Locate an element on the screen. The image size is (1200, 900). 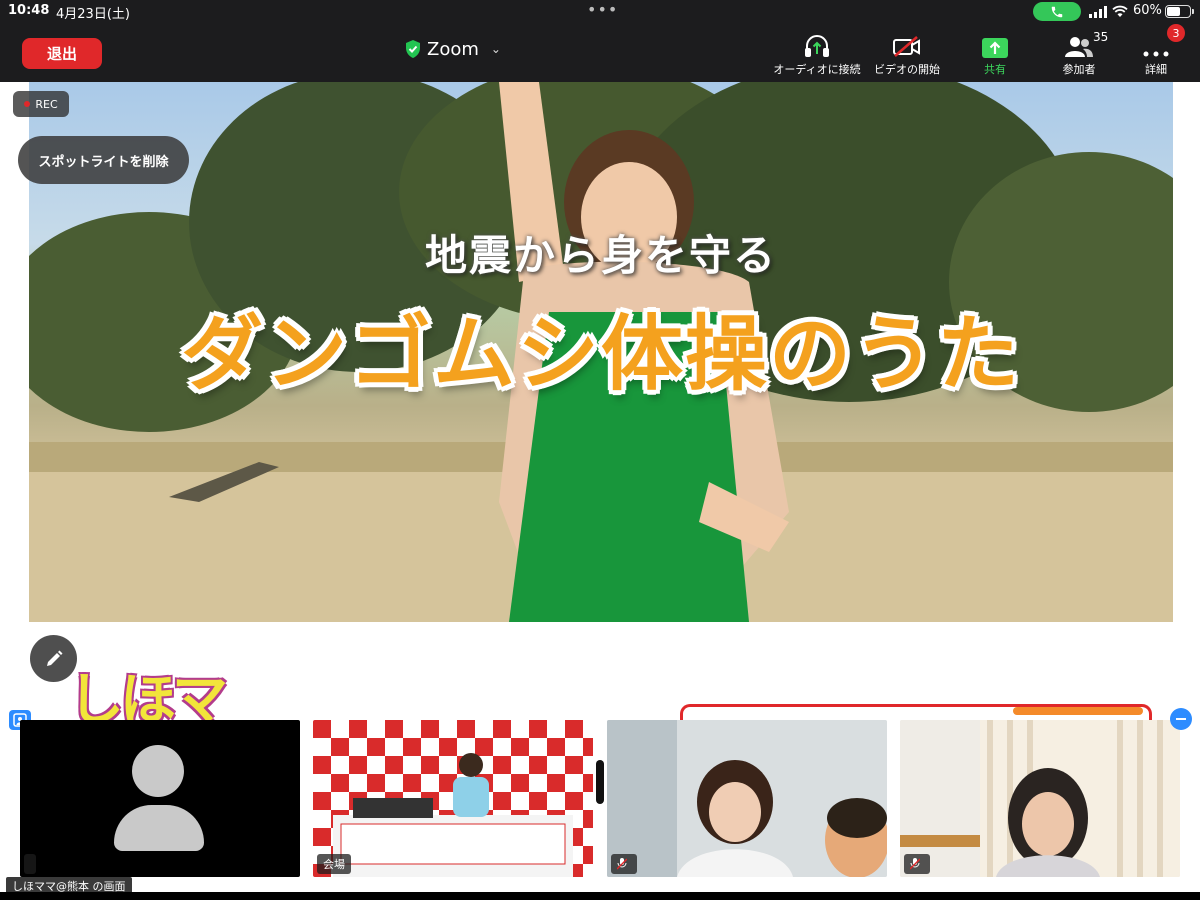
avatar-body is located at coordinates (159, 828).